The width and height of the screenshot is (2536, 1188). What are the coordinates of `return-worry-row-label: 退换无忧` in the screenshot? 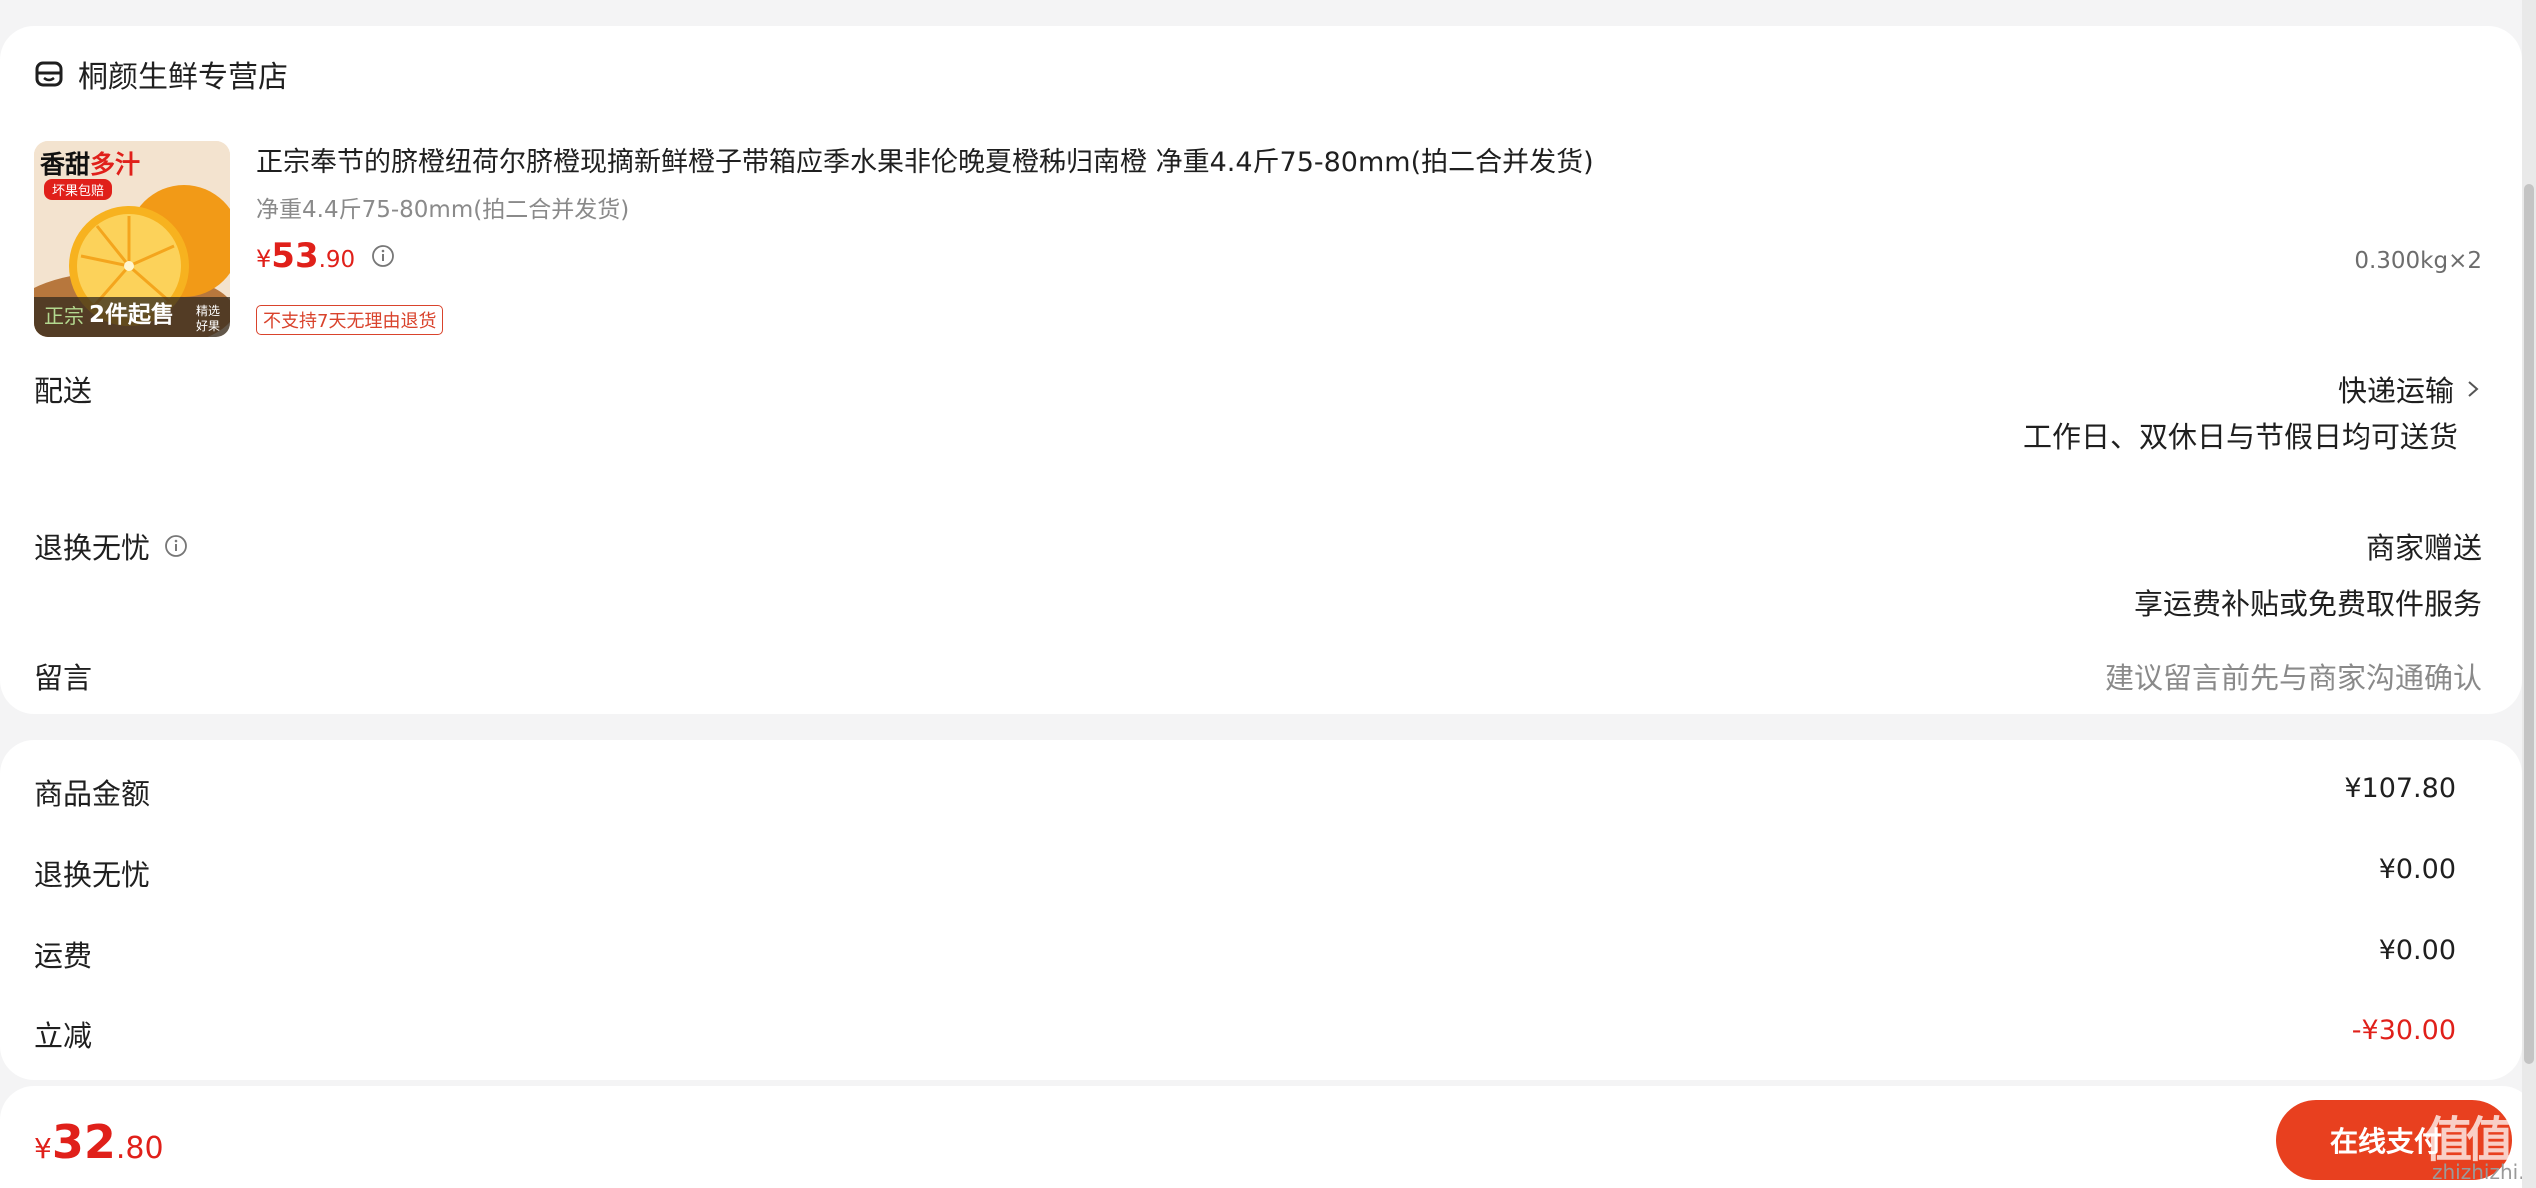 It's located at (111, 546).